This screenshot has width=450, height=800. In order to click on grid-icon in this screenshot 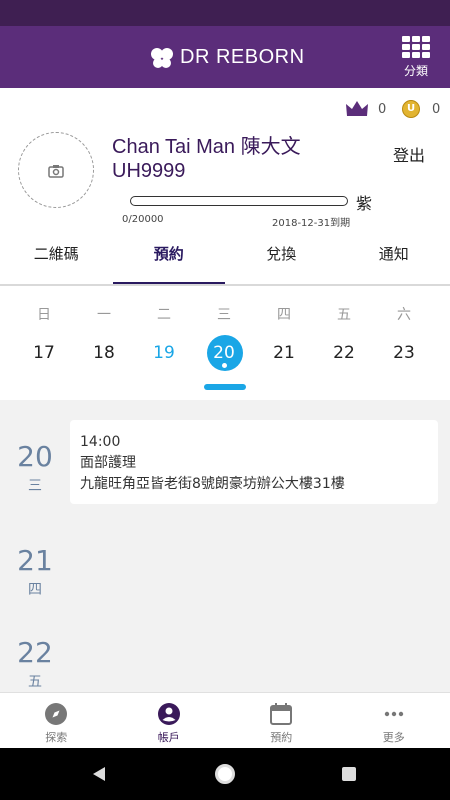, I will do `click(416, 47)`.